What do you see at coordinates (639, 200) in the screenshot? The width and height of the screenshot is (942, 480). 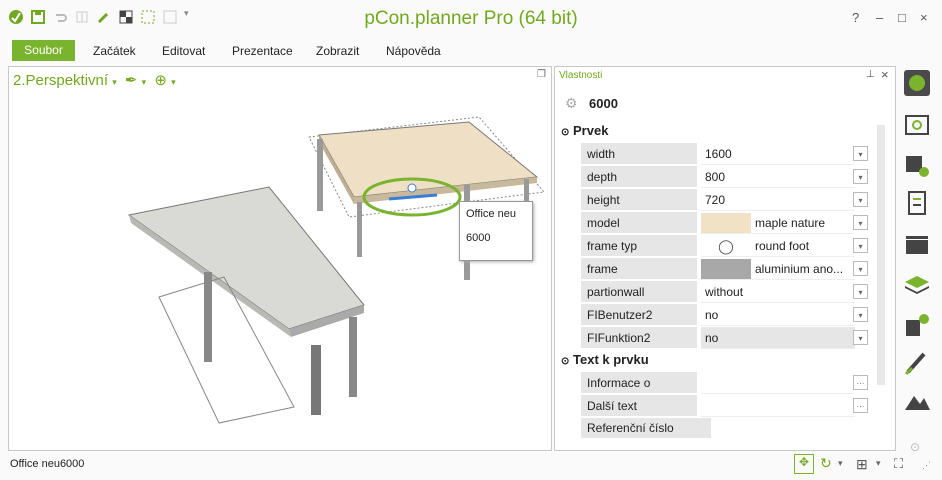 I see `property-name: height` at bounding box center [639, 200].